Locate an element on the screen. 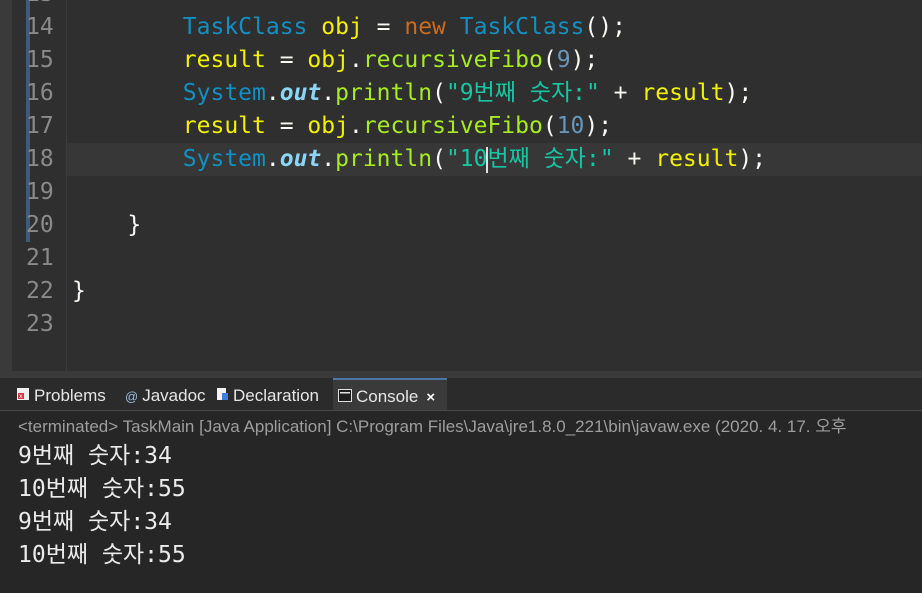 Image resolution: width=922 pixels, height=593 pixels. problems-icon: x is located at coordinates (23, 397).